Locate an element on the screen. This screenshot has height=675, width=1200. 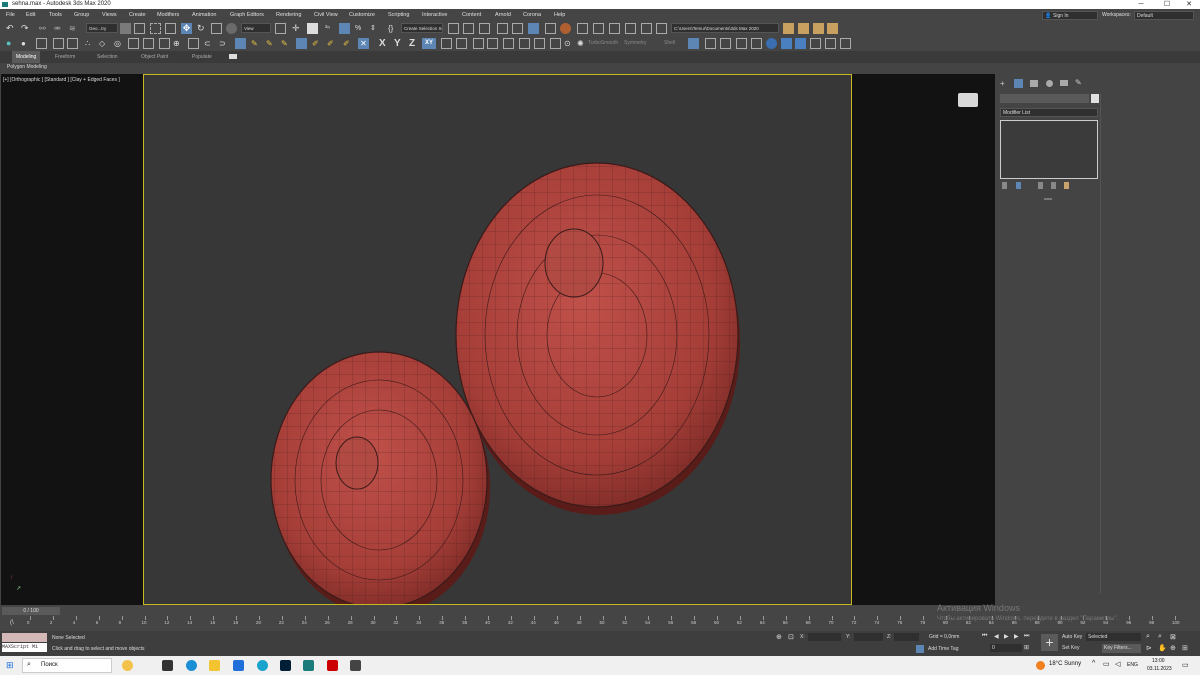
pin-stack-icon is located at coordinates (1004, 185).